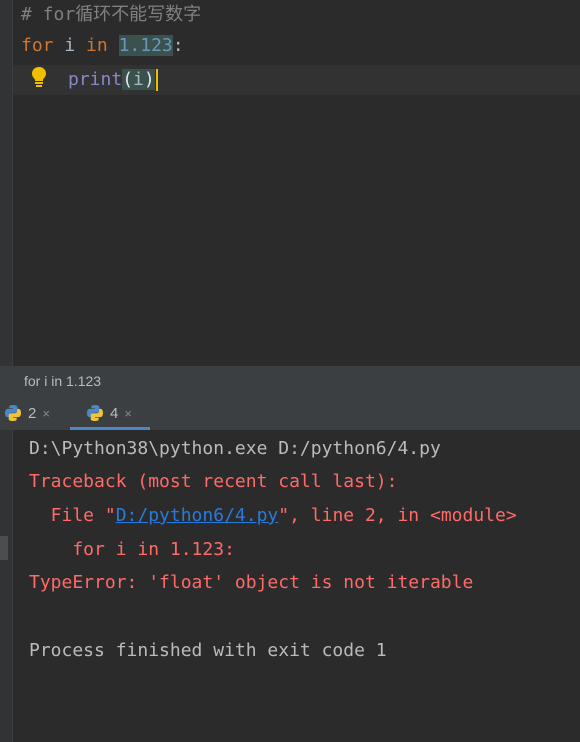 The height and width of the screenshot is (742, 580). I want to click on comment-prefix: # for, so click(48, 14).